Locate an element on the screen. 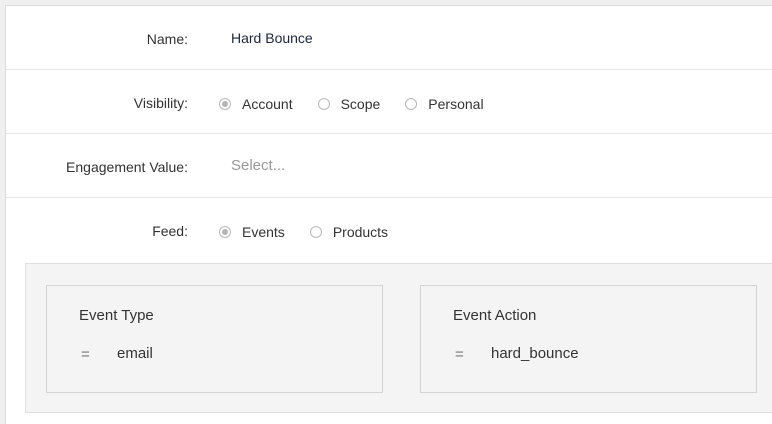 Image resolution: width=772 pixels, height=424 pixels. feed-option-label: Events is located at coordinates (263, 232).